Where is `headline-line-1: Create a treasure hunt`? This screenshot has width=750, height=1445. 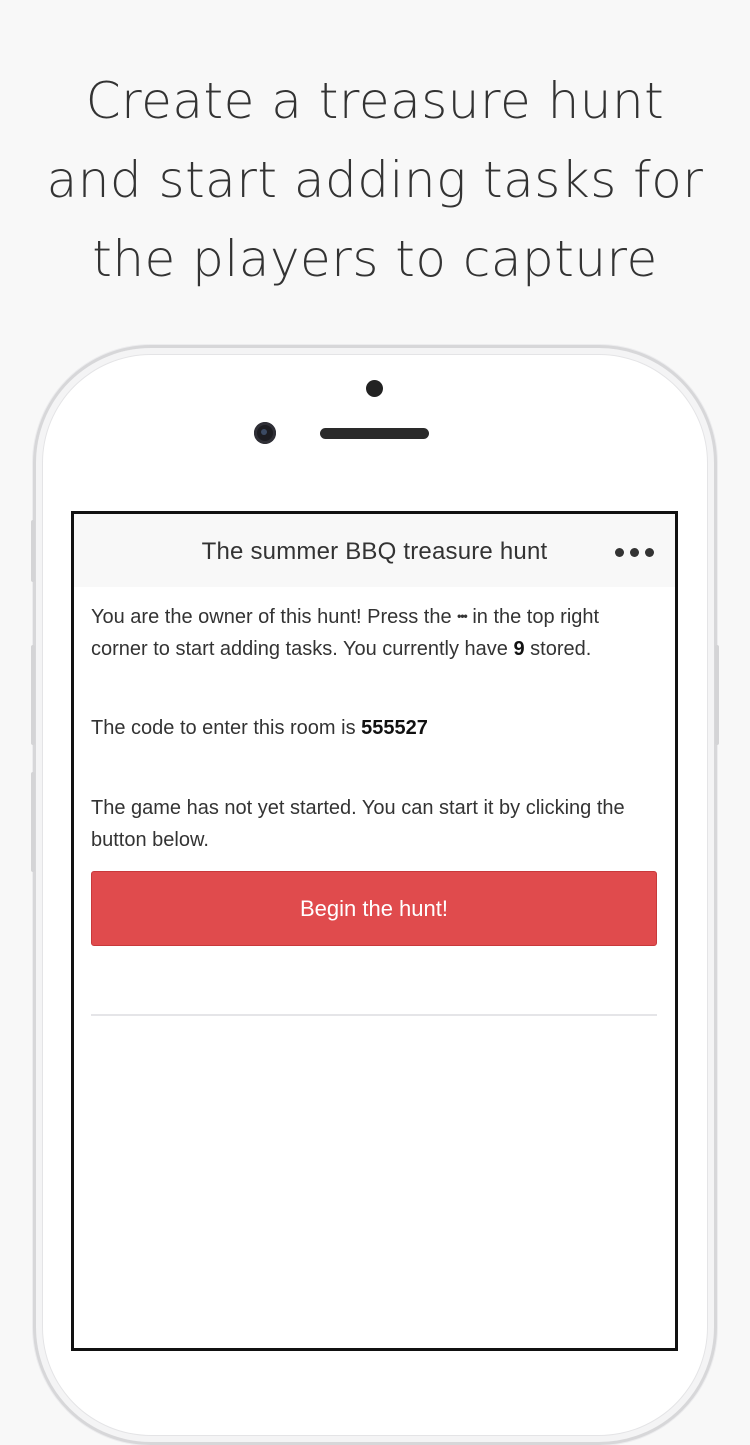 headline-line-1: Create a treasure hunt is located at coordinates (375, 101).